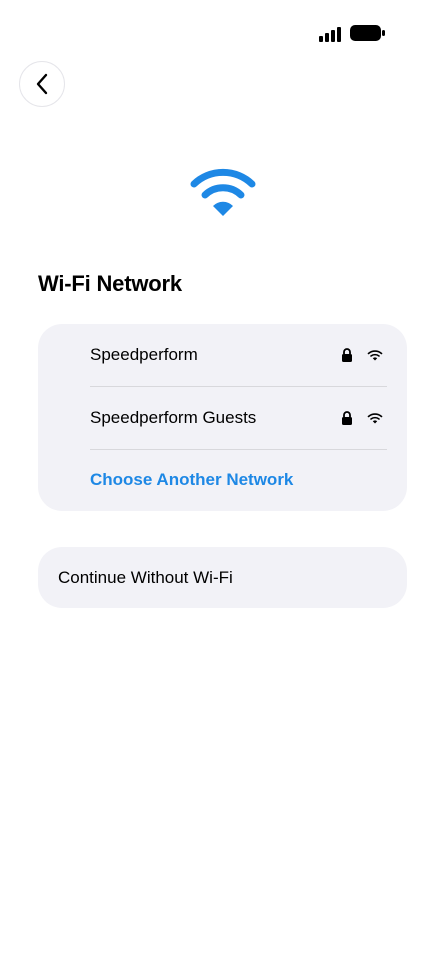 Image resolution: width=445 pixels, height=968 pixels. Describe the element at coordinates (110, 283) in the screenshot. I see `page-title: Wi-Fi Network` at that location.